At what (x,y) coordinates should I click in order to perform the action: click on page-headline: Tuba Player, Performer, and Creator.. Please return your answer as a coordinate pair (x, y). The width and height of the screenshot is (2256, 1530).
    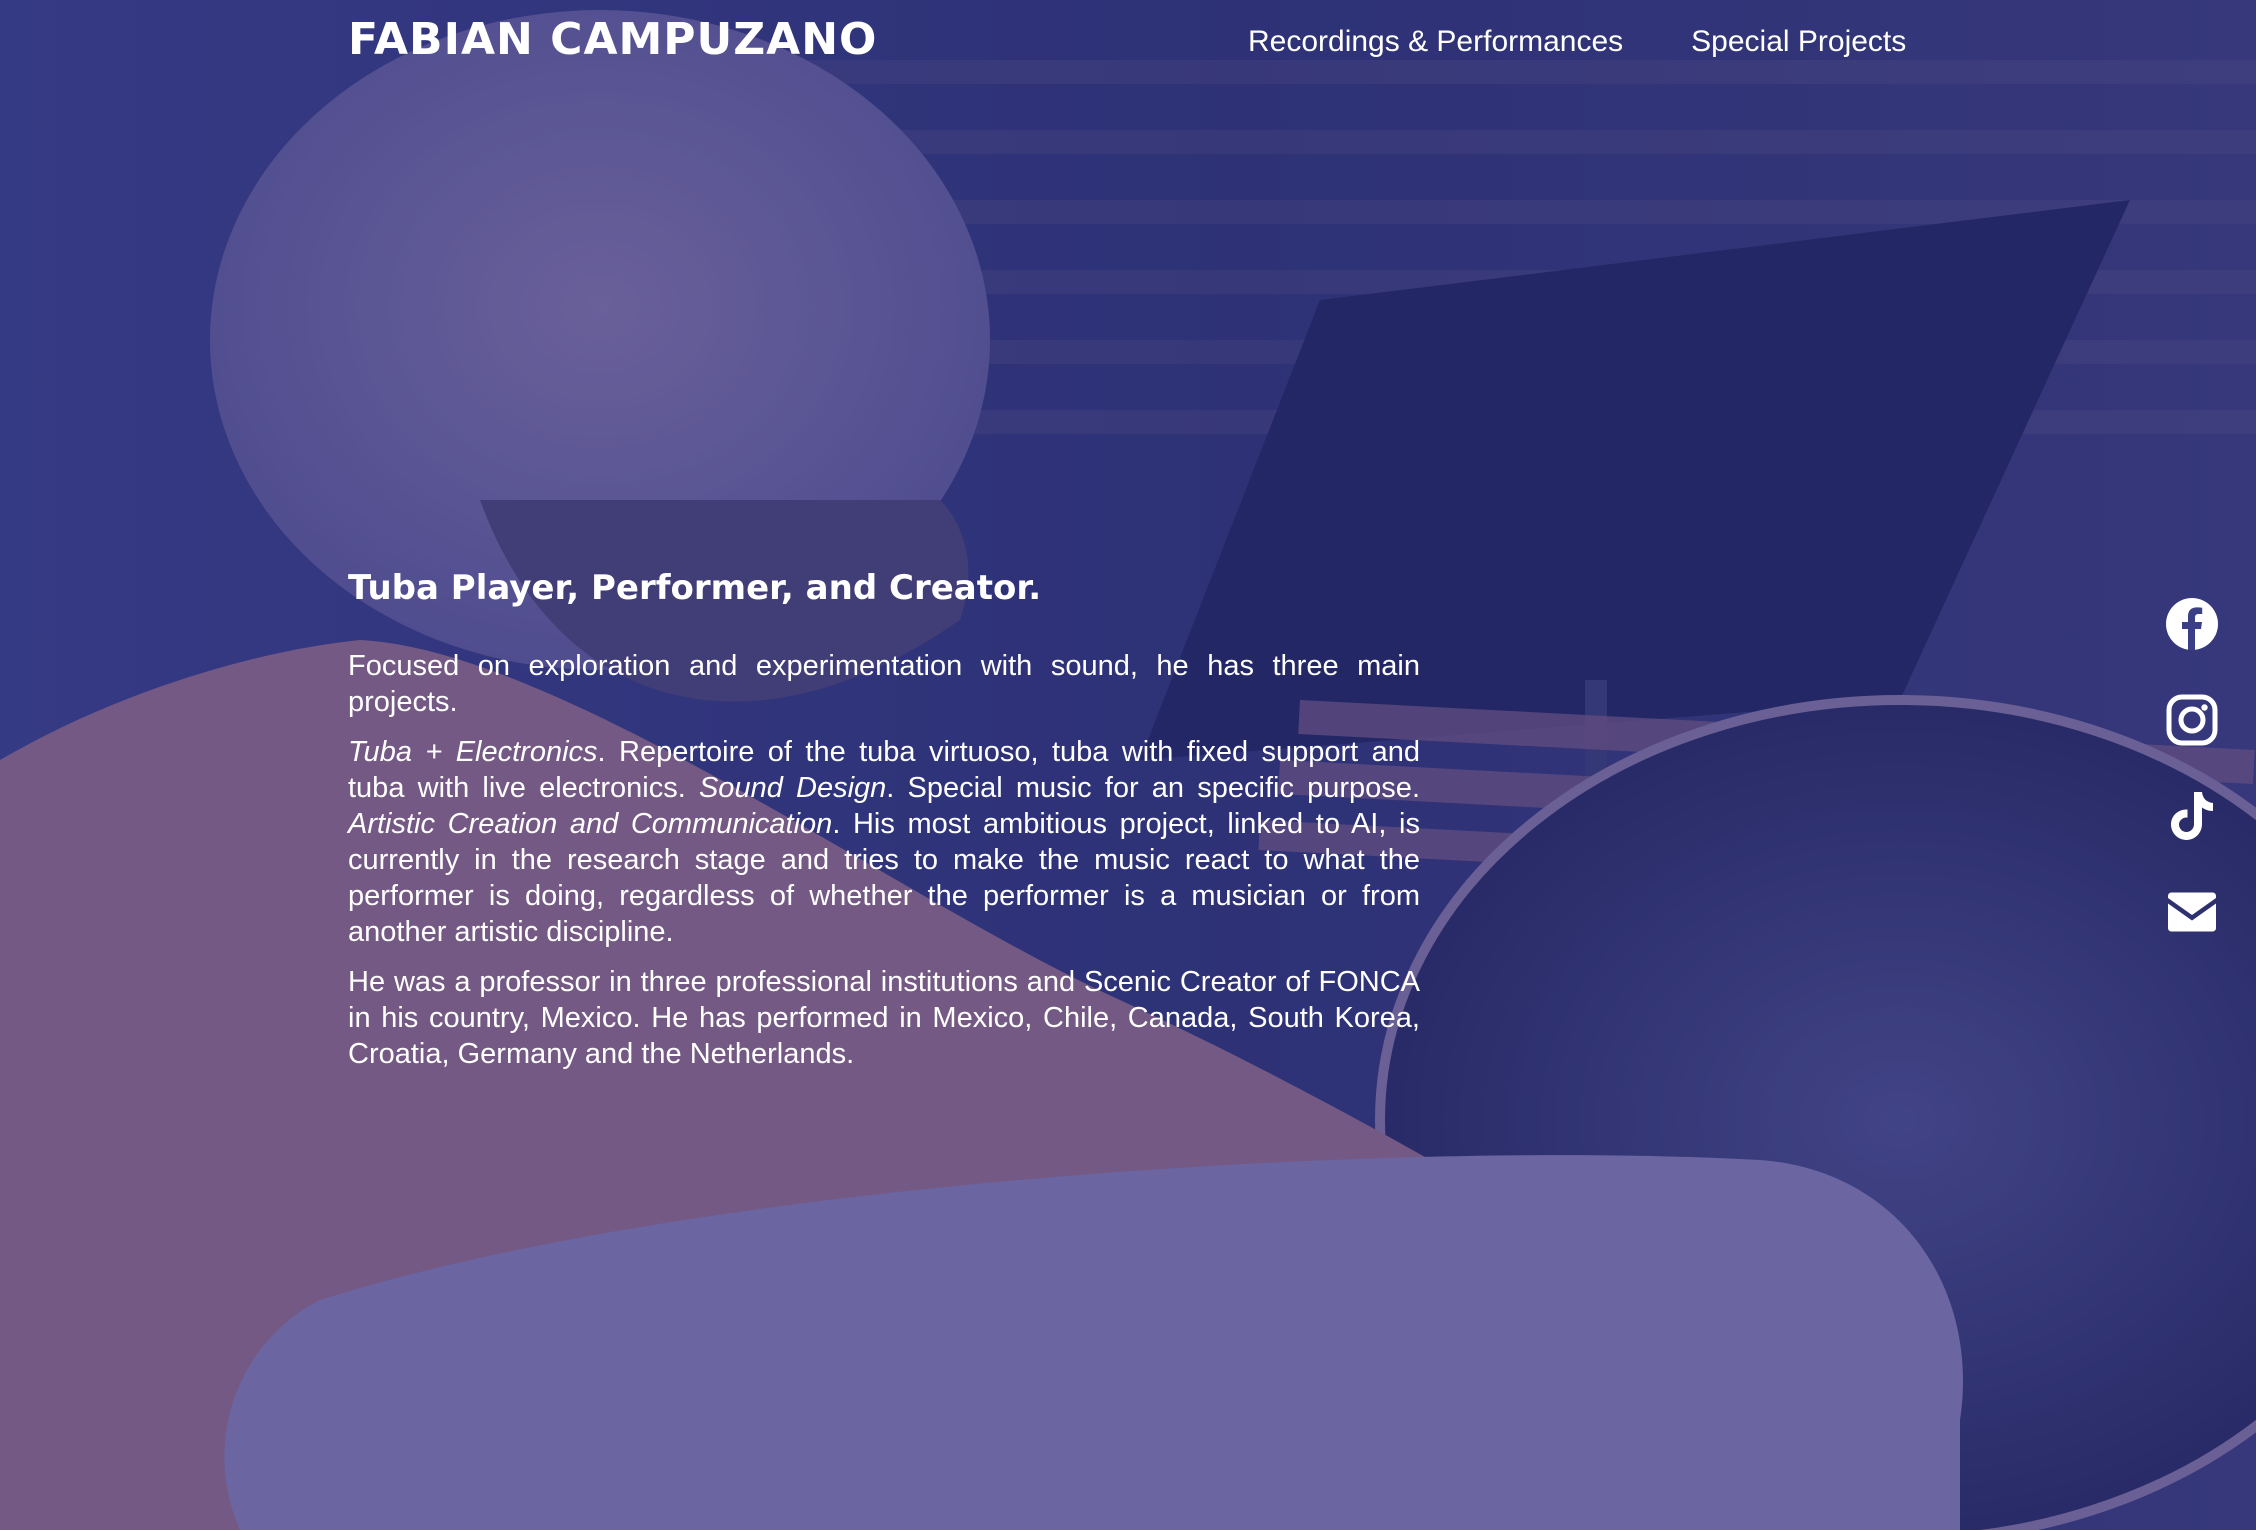
    Looking at the image, I should click on (695, 588).